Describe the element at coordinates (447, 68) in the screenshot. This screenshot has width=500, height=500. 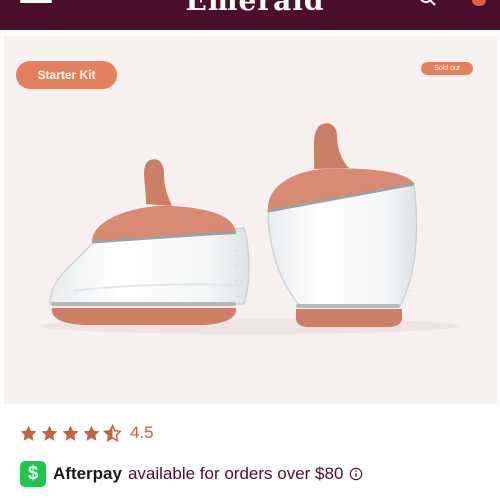
I see `sold-out-badge: Sold out` at that location.